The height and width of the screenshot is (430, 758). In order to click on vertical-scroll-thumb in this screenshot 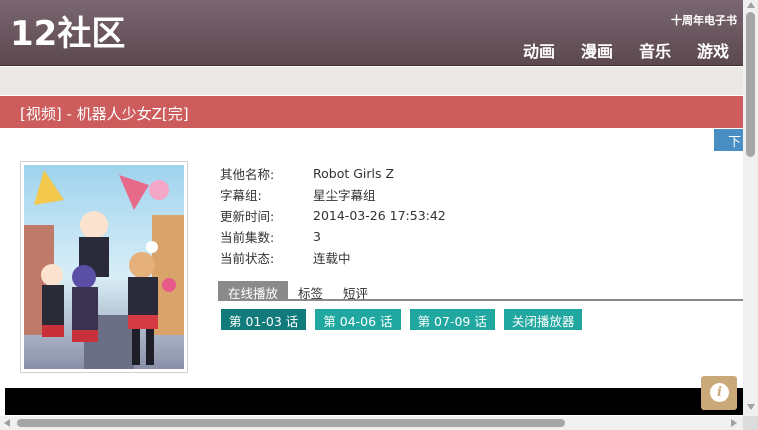, I will do `click(750, 84)`.